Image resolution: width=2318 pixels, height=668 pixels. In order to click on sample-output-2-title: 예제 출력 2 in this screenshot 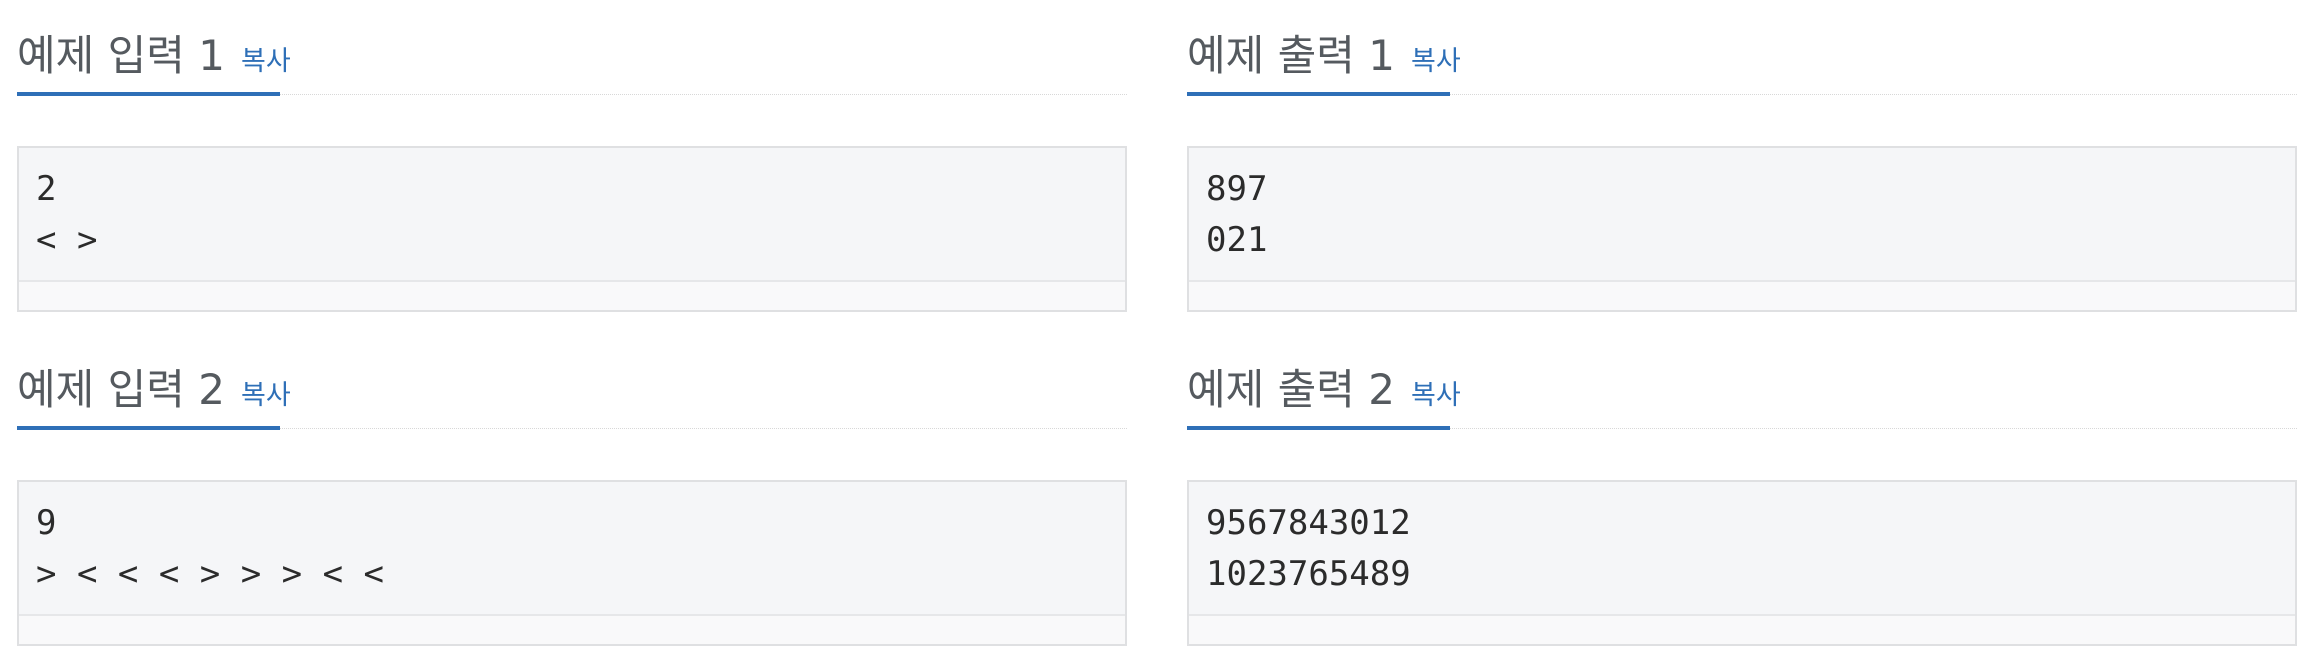, I will do `click(1291, 389)`.